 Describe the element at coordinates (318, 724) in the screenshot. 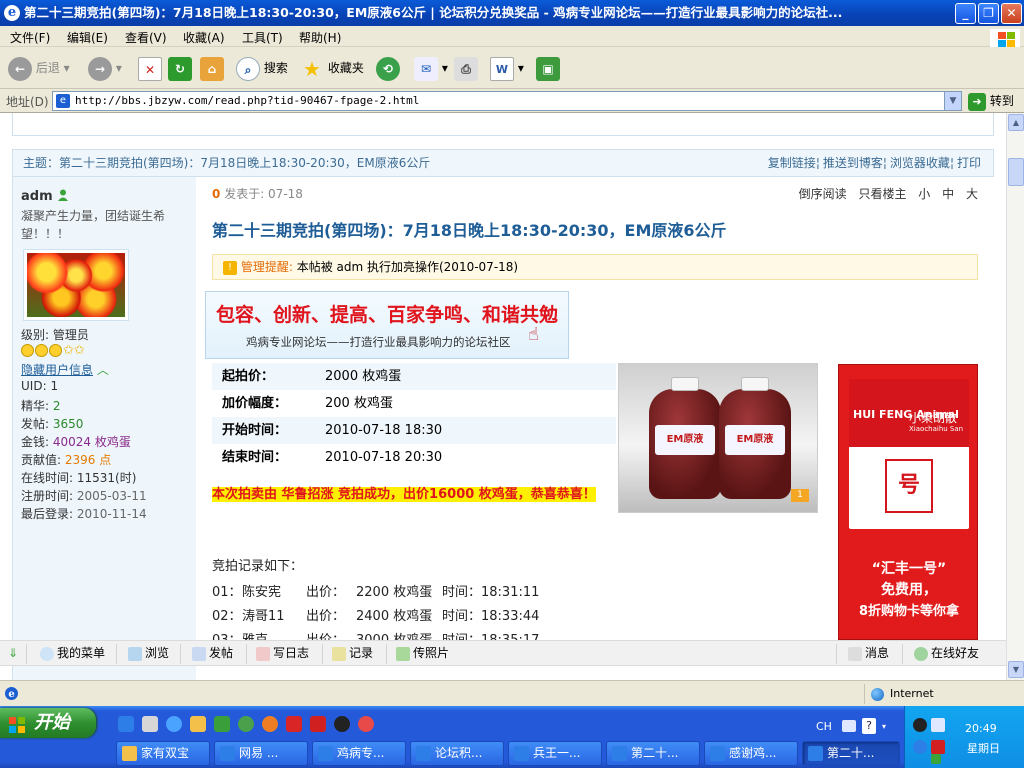

I see `quicklaunch-video-icon` at that location.